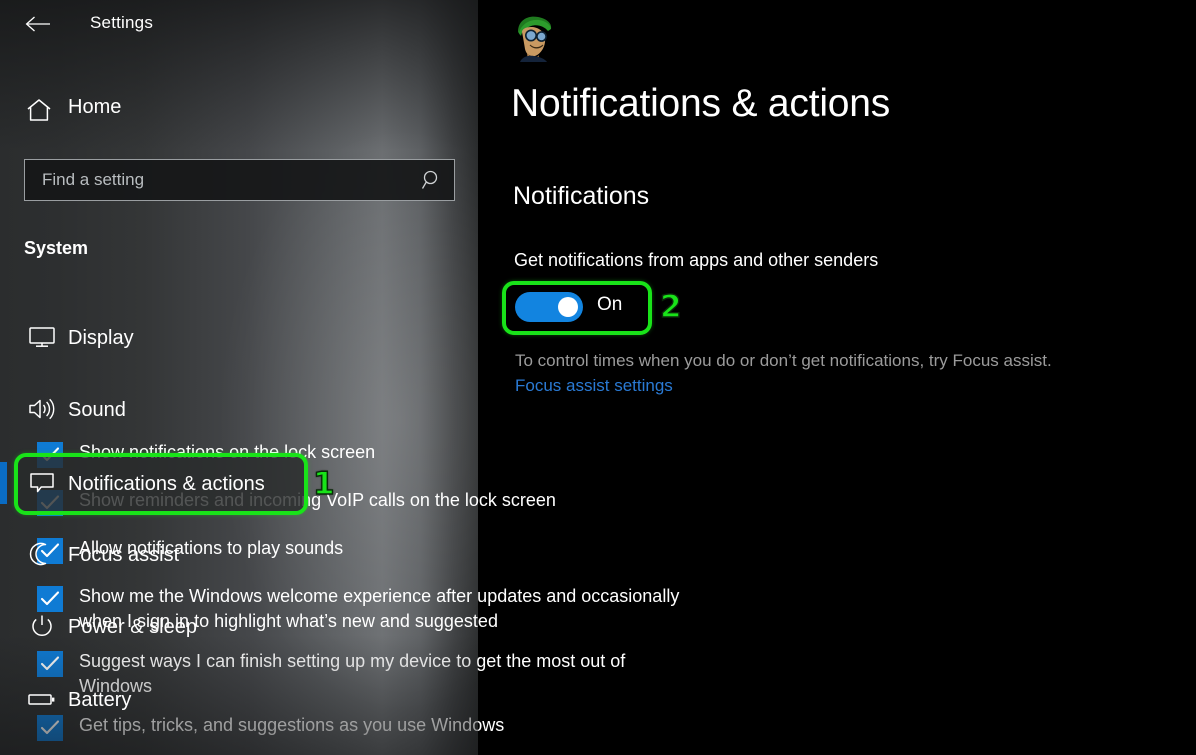 This screenshot has height=755, width=1196. I want to click on moon-icon, so click(42, 554).